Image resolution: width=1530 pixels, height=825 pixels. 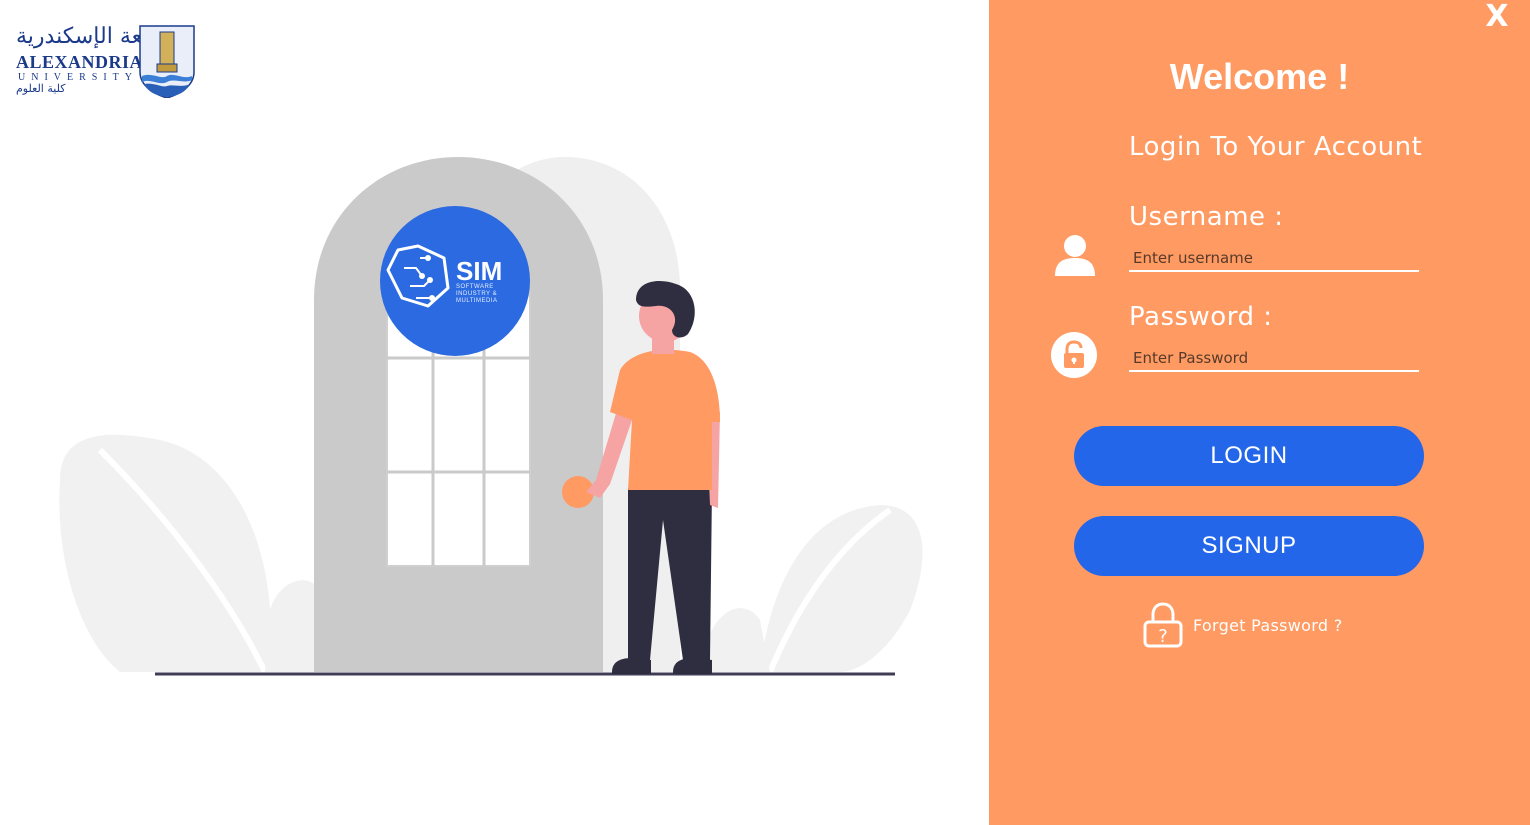 I want to click on password-input, so click(x=1274, y=359).